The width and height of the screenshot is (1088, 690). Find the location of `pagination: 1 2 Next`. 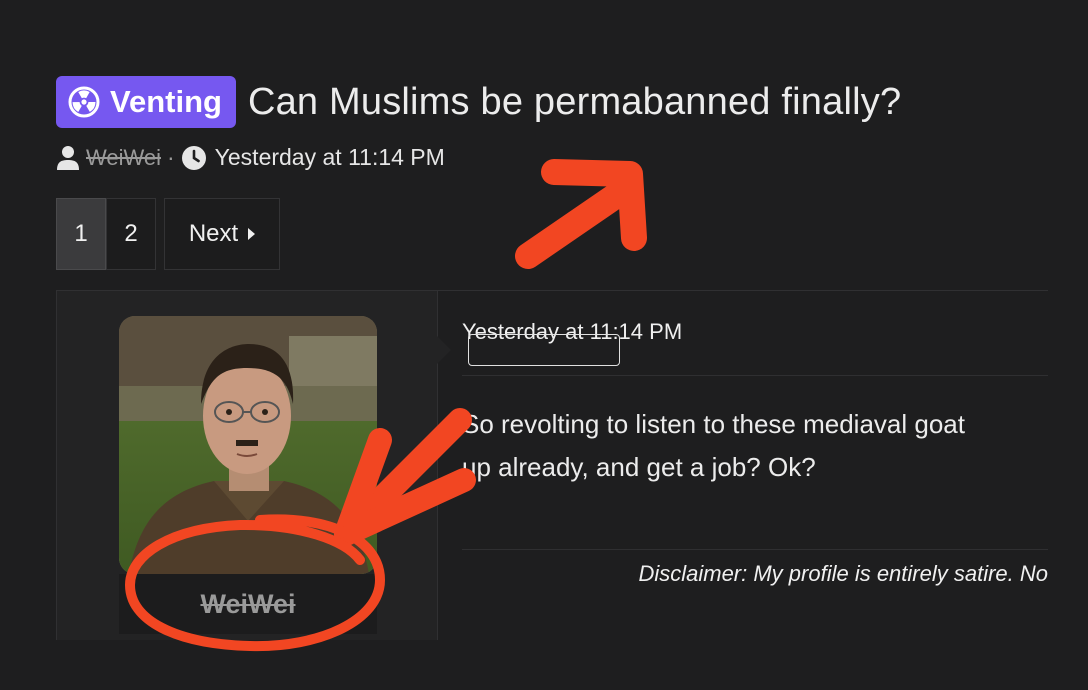

pagination: 1 2 Next is located at coordinates (168, 234).